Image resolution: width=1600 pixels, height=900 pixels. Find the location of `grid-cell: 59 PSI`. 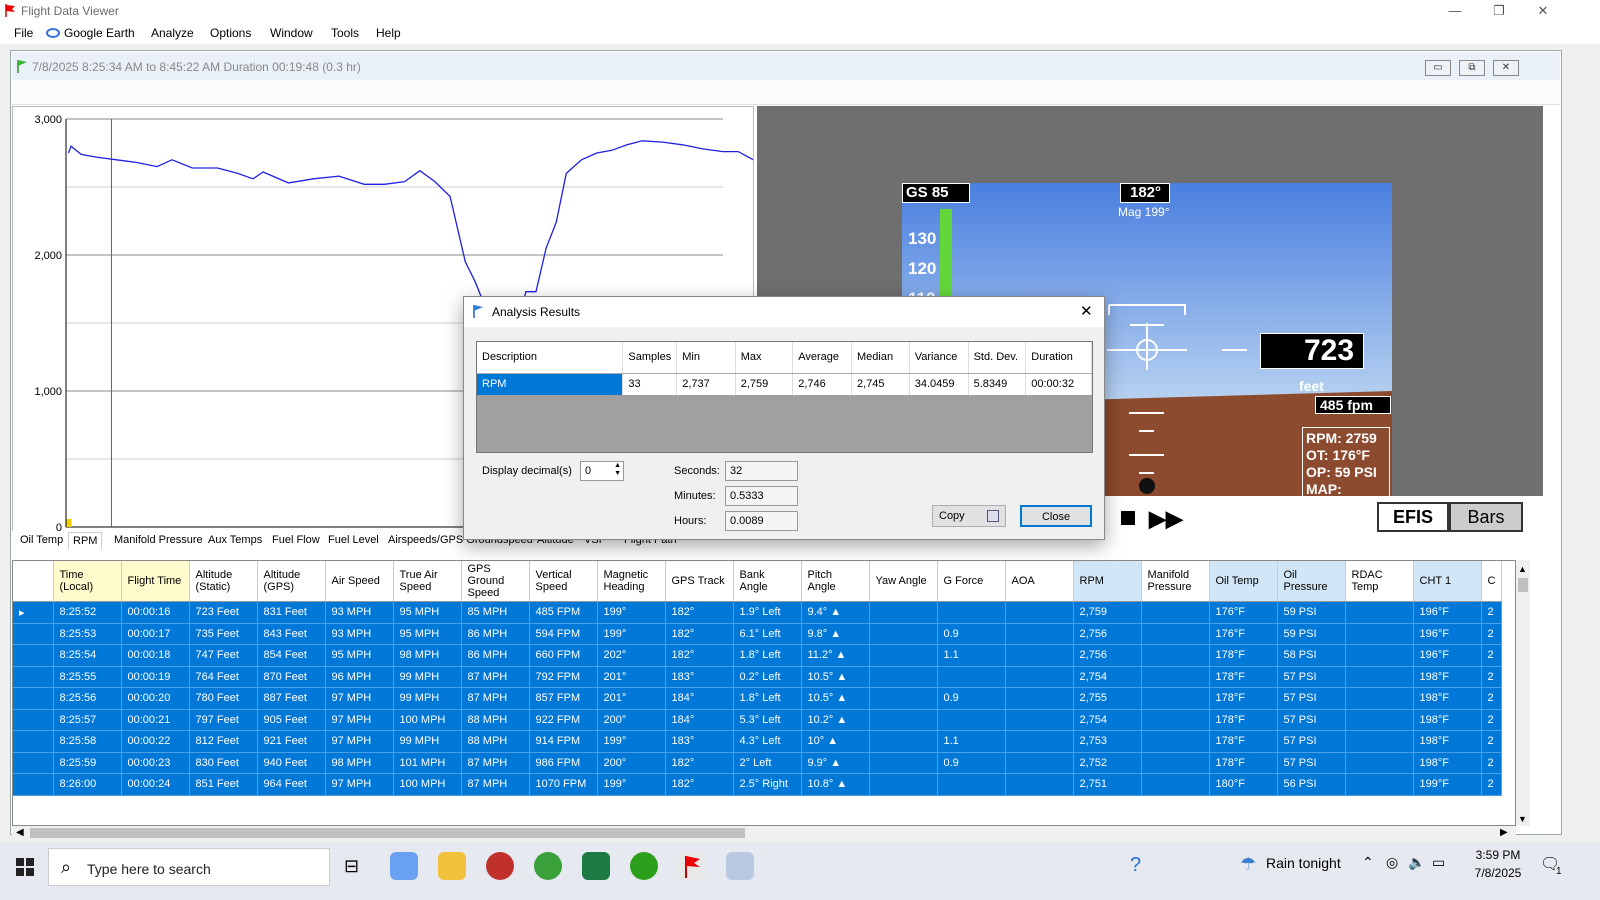

grid-cell: 59 PSI is located at coordinates (1311, 634).